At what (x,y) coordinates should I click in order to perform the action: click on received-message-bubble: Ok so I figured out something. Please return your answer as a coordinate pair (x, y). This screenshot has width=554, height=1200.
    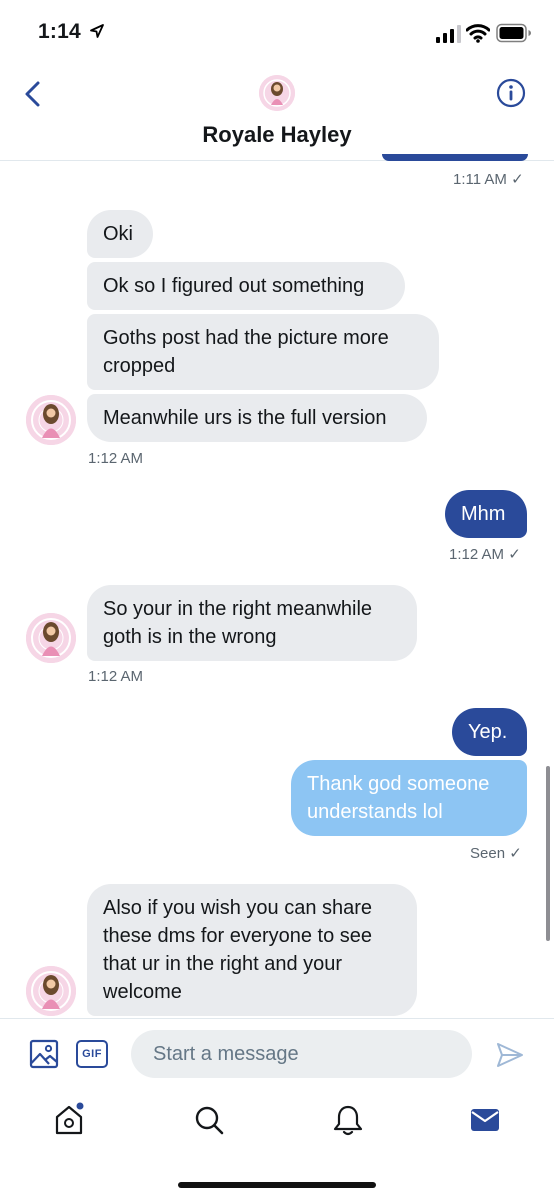
    Looking at the image, I should click on (246, 286).